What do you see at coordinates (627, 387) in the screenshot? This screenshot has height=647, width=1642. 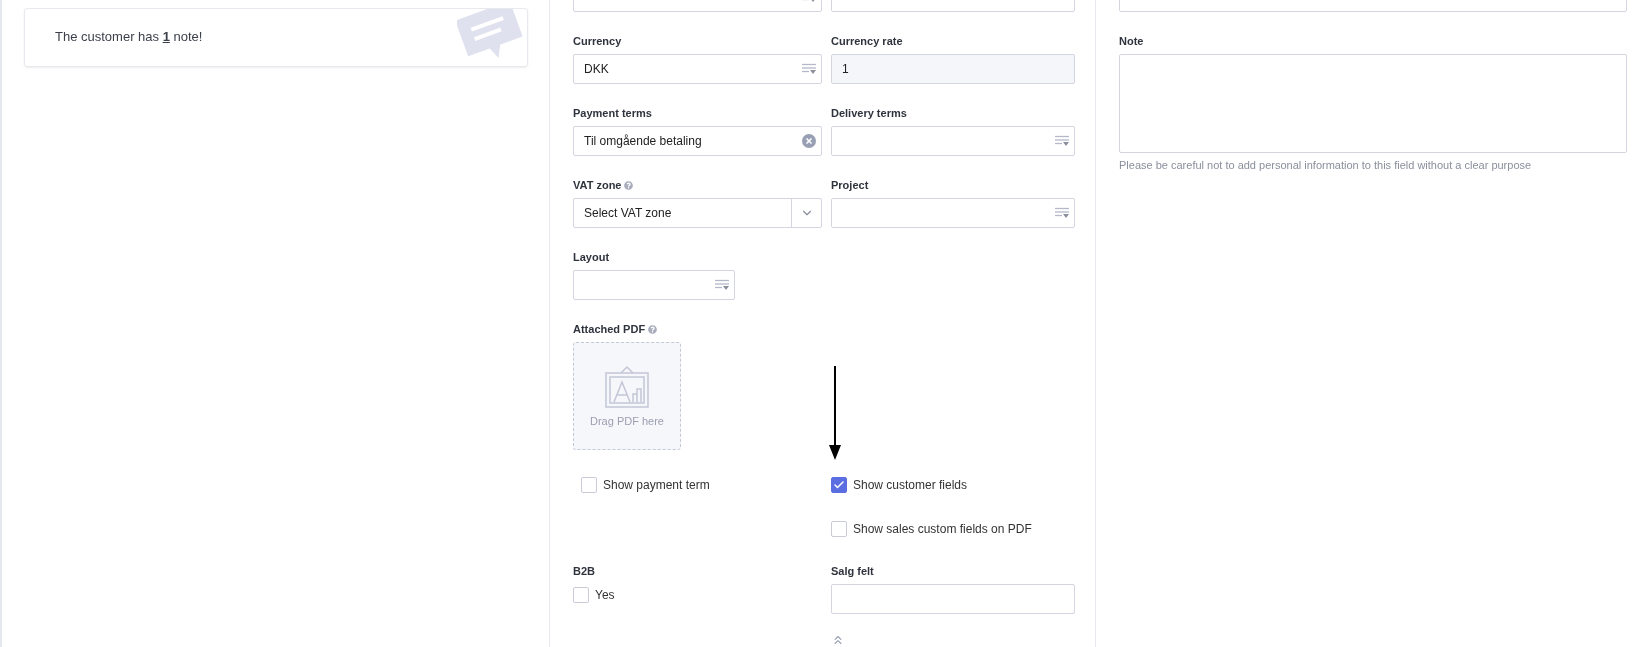 I see `picture-icon` at bounding box center [627, 387].